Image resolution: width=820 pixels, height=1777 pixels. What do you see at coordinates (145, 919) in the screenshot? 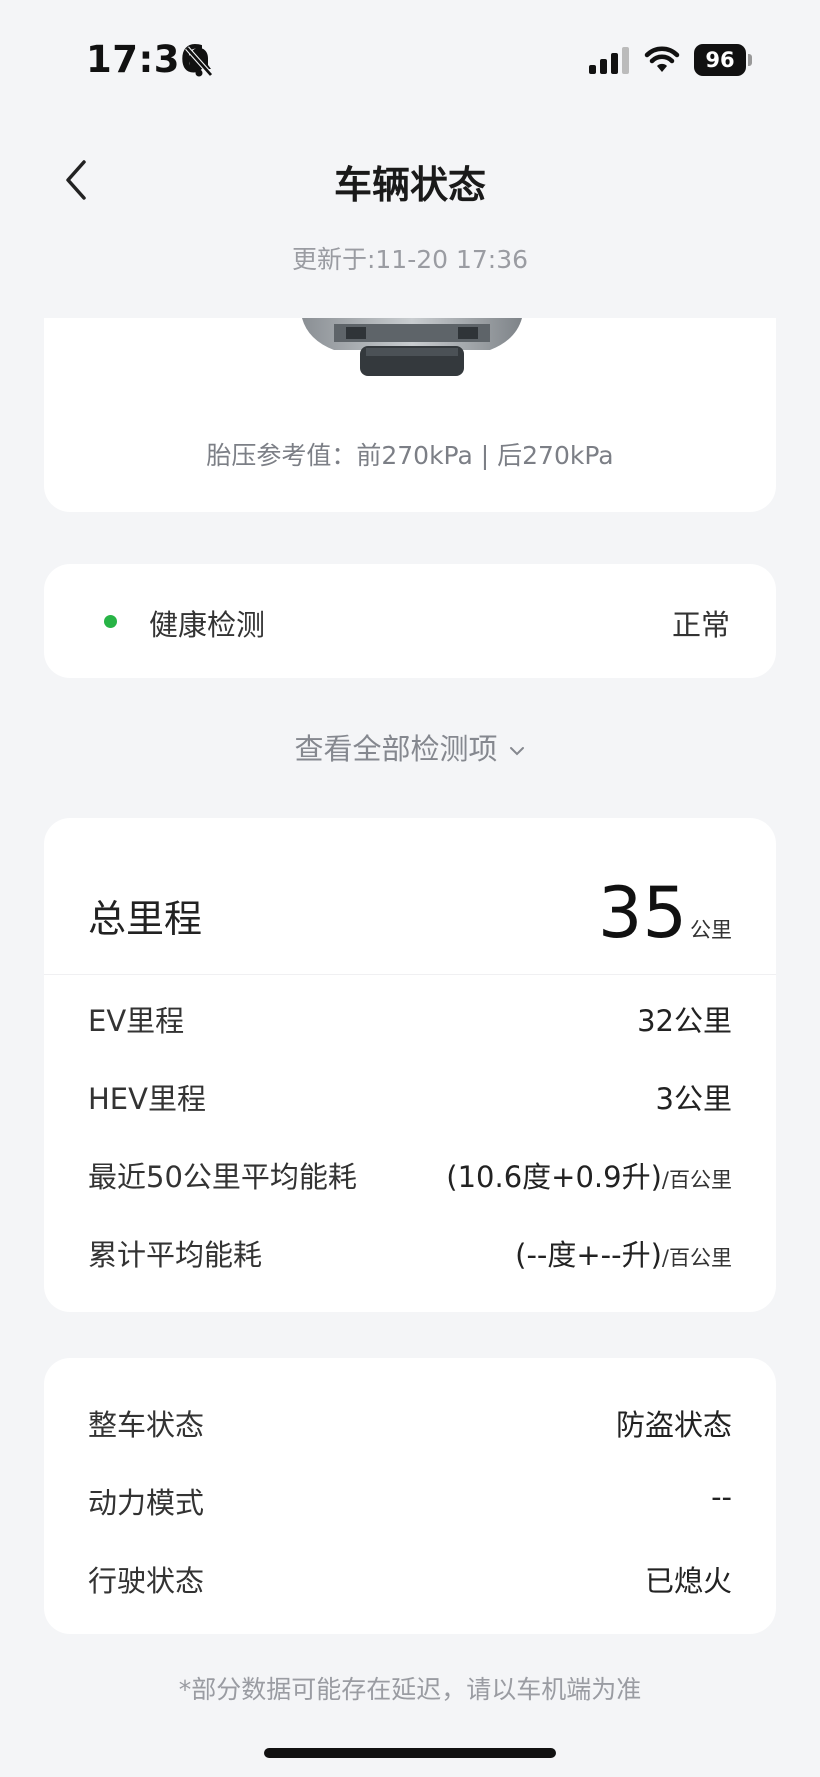
I see `total-mileage-label: 总里程` at bounding box center [145, 919].